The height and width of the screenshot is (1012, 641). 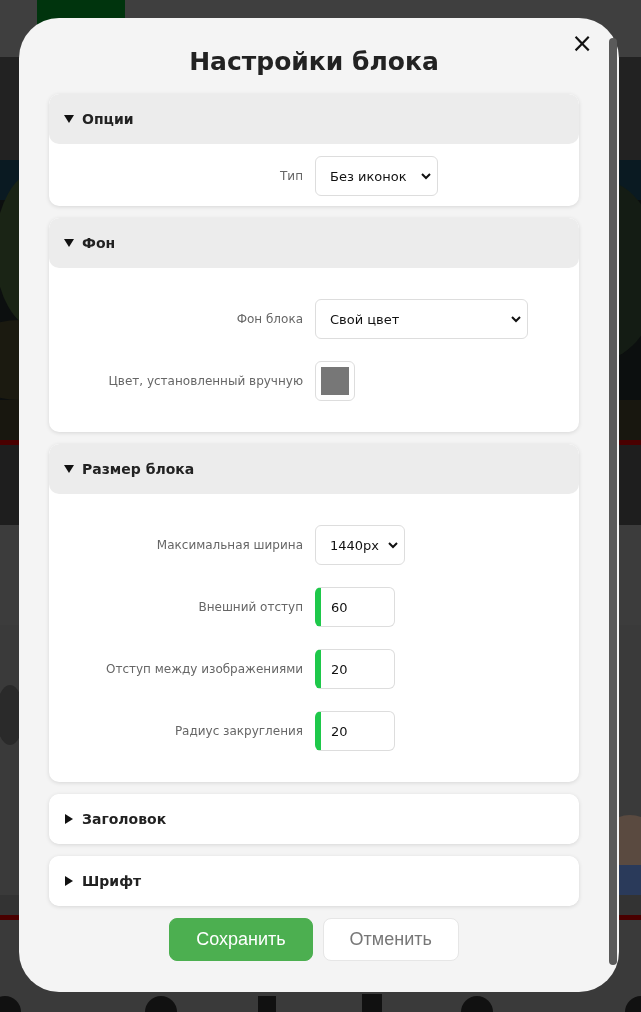 What do you see at coordinates (238, 731) in the screenshot?
I see `field-label: Радиус закругления` at bounding box center [238, 731].